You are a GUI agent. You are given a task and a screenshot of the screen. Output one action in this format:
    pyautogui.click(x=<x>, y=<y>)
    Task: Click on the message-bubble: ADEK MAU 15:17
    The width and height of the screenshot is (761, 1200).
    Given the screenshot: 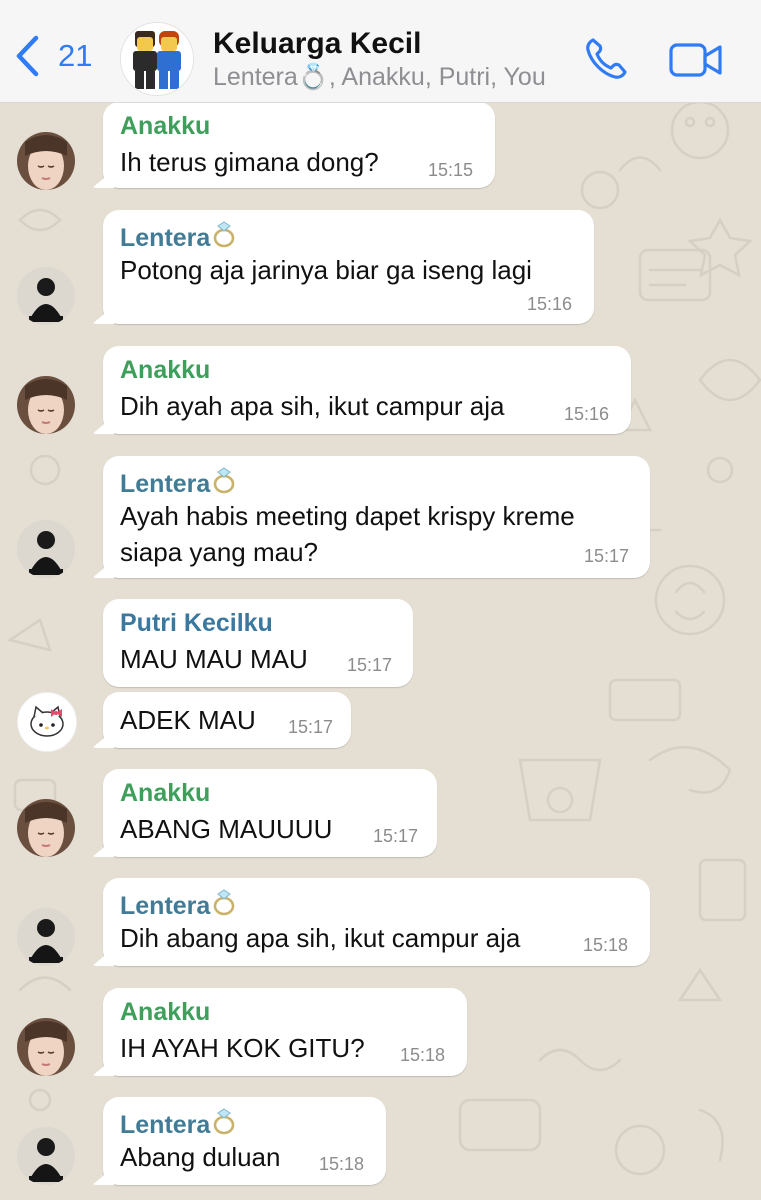 What is the action you would take?
    pyautogui.click(x=227, y=720)
    